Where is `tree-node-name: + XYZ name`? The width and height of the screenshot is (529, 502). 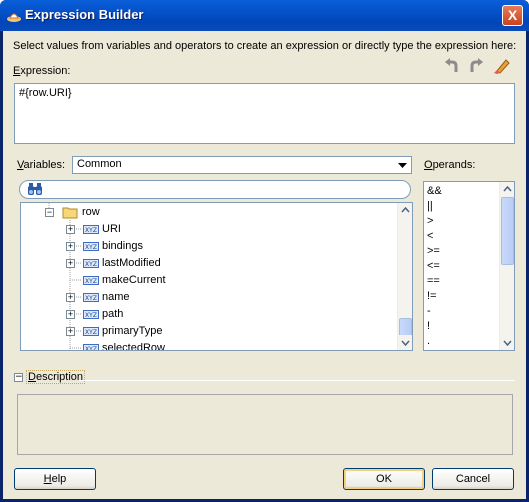
tree-node-name: + XYZ name is located at coordinates (210, 297).